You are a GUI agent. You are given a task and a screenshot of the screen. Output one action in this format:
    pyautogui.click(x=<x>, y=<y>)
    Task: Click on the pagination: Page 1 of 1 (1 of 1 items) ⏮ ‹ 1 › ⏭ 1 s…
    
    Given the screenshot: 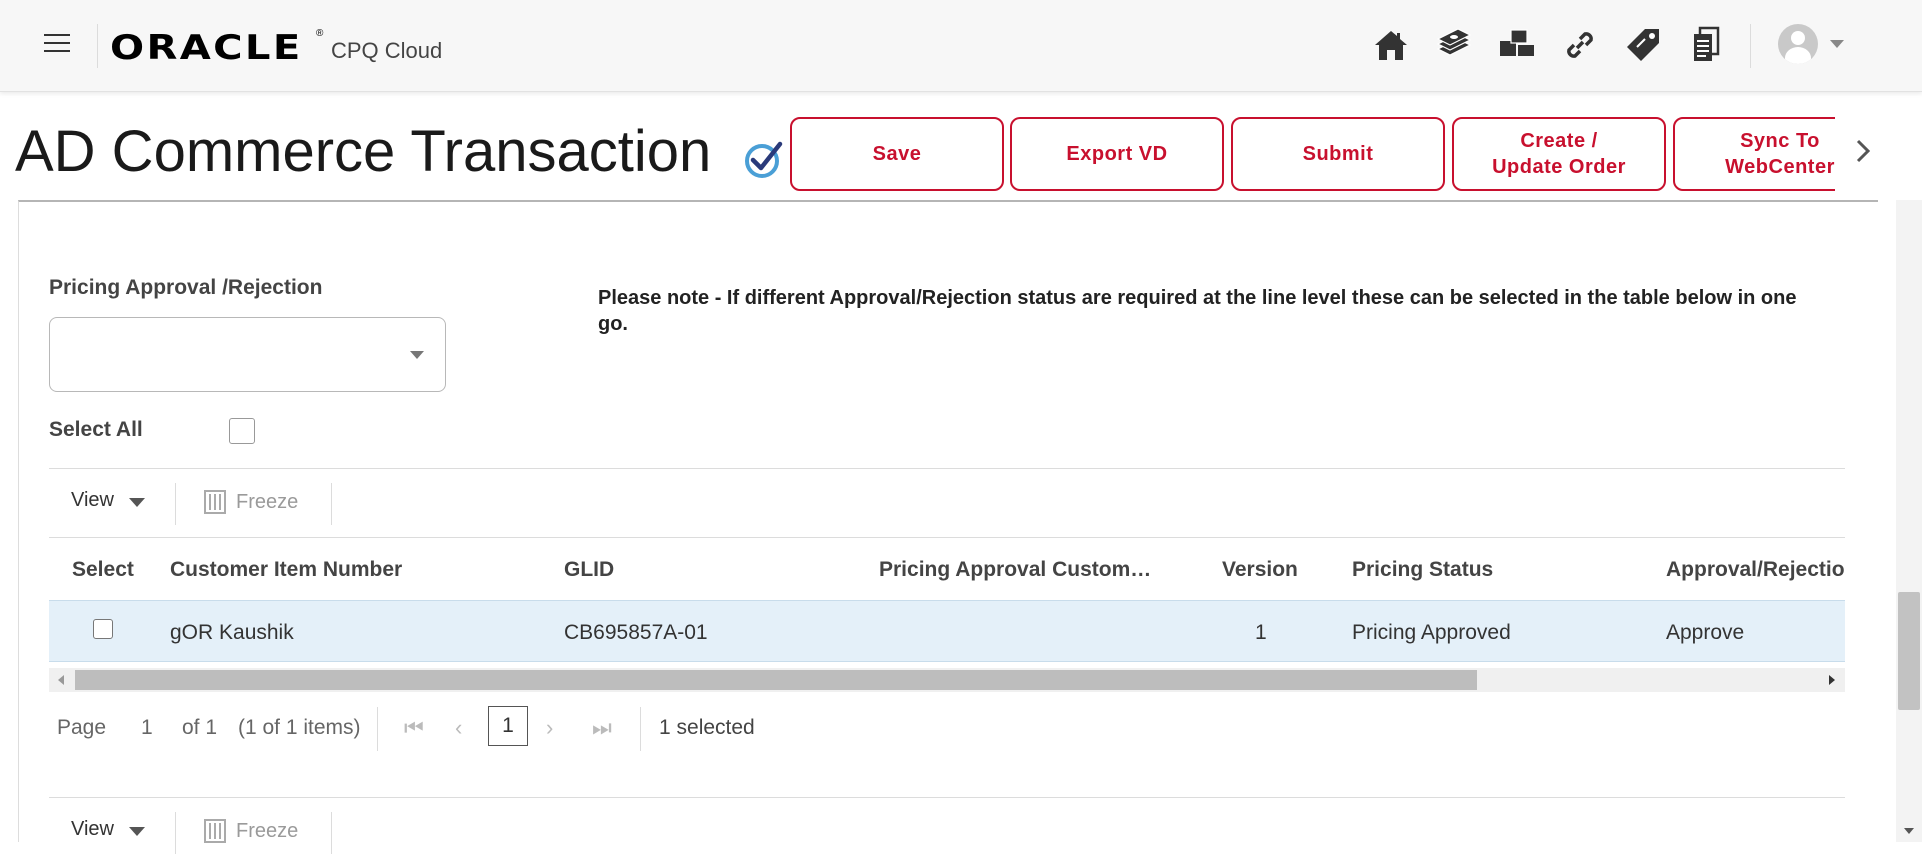 What is the action you would take?
    pyautogui.click(x=947, y=728)
    